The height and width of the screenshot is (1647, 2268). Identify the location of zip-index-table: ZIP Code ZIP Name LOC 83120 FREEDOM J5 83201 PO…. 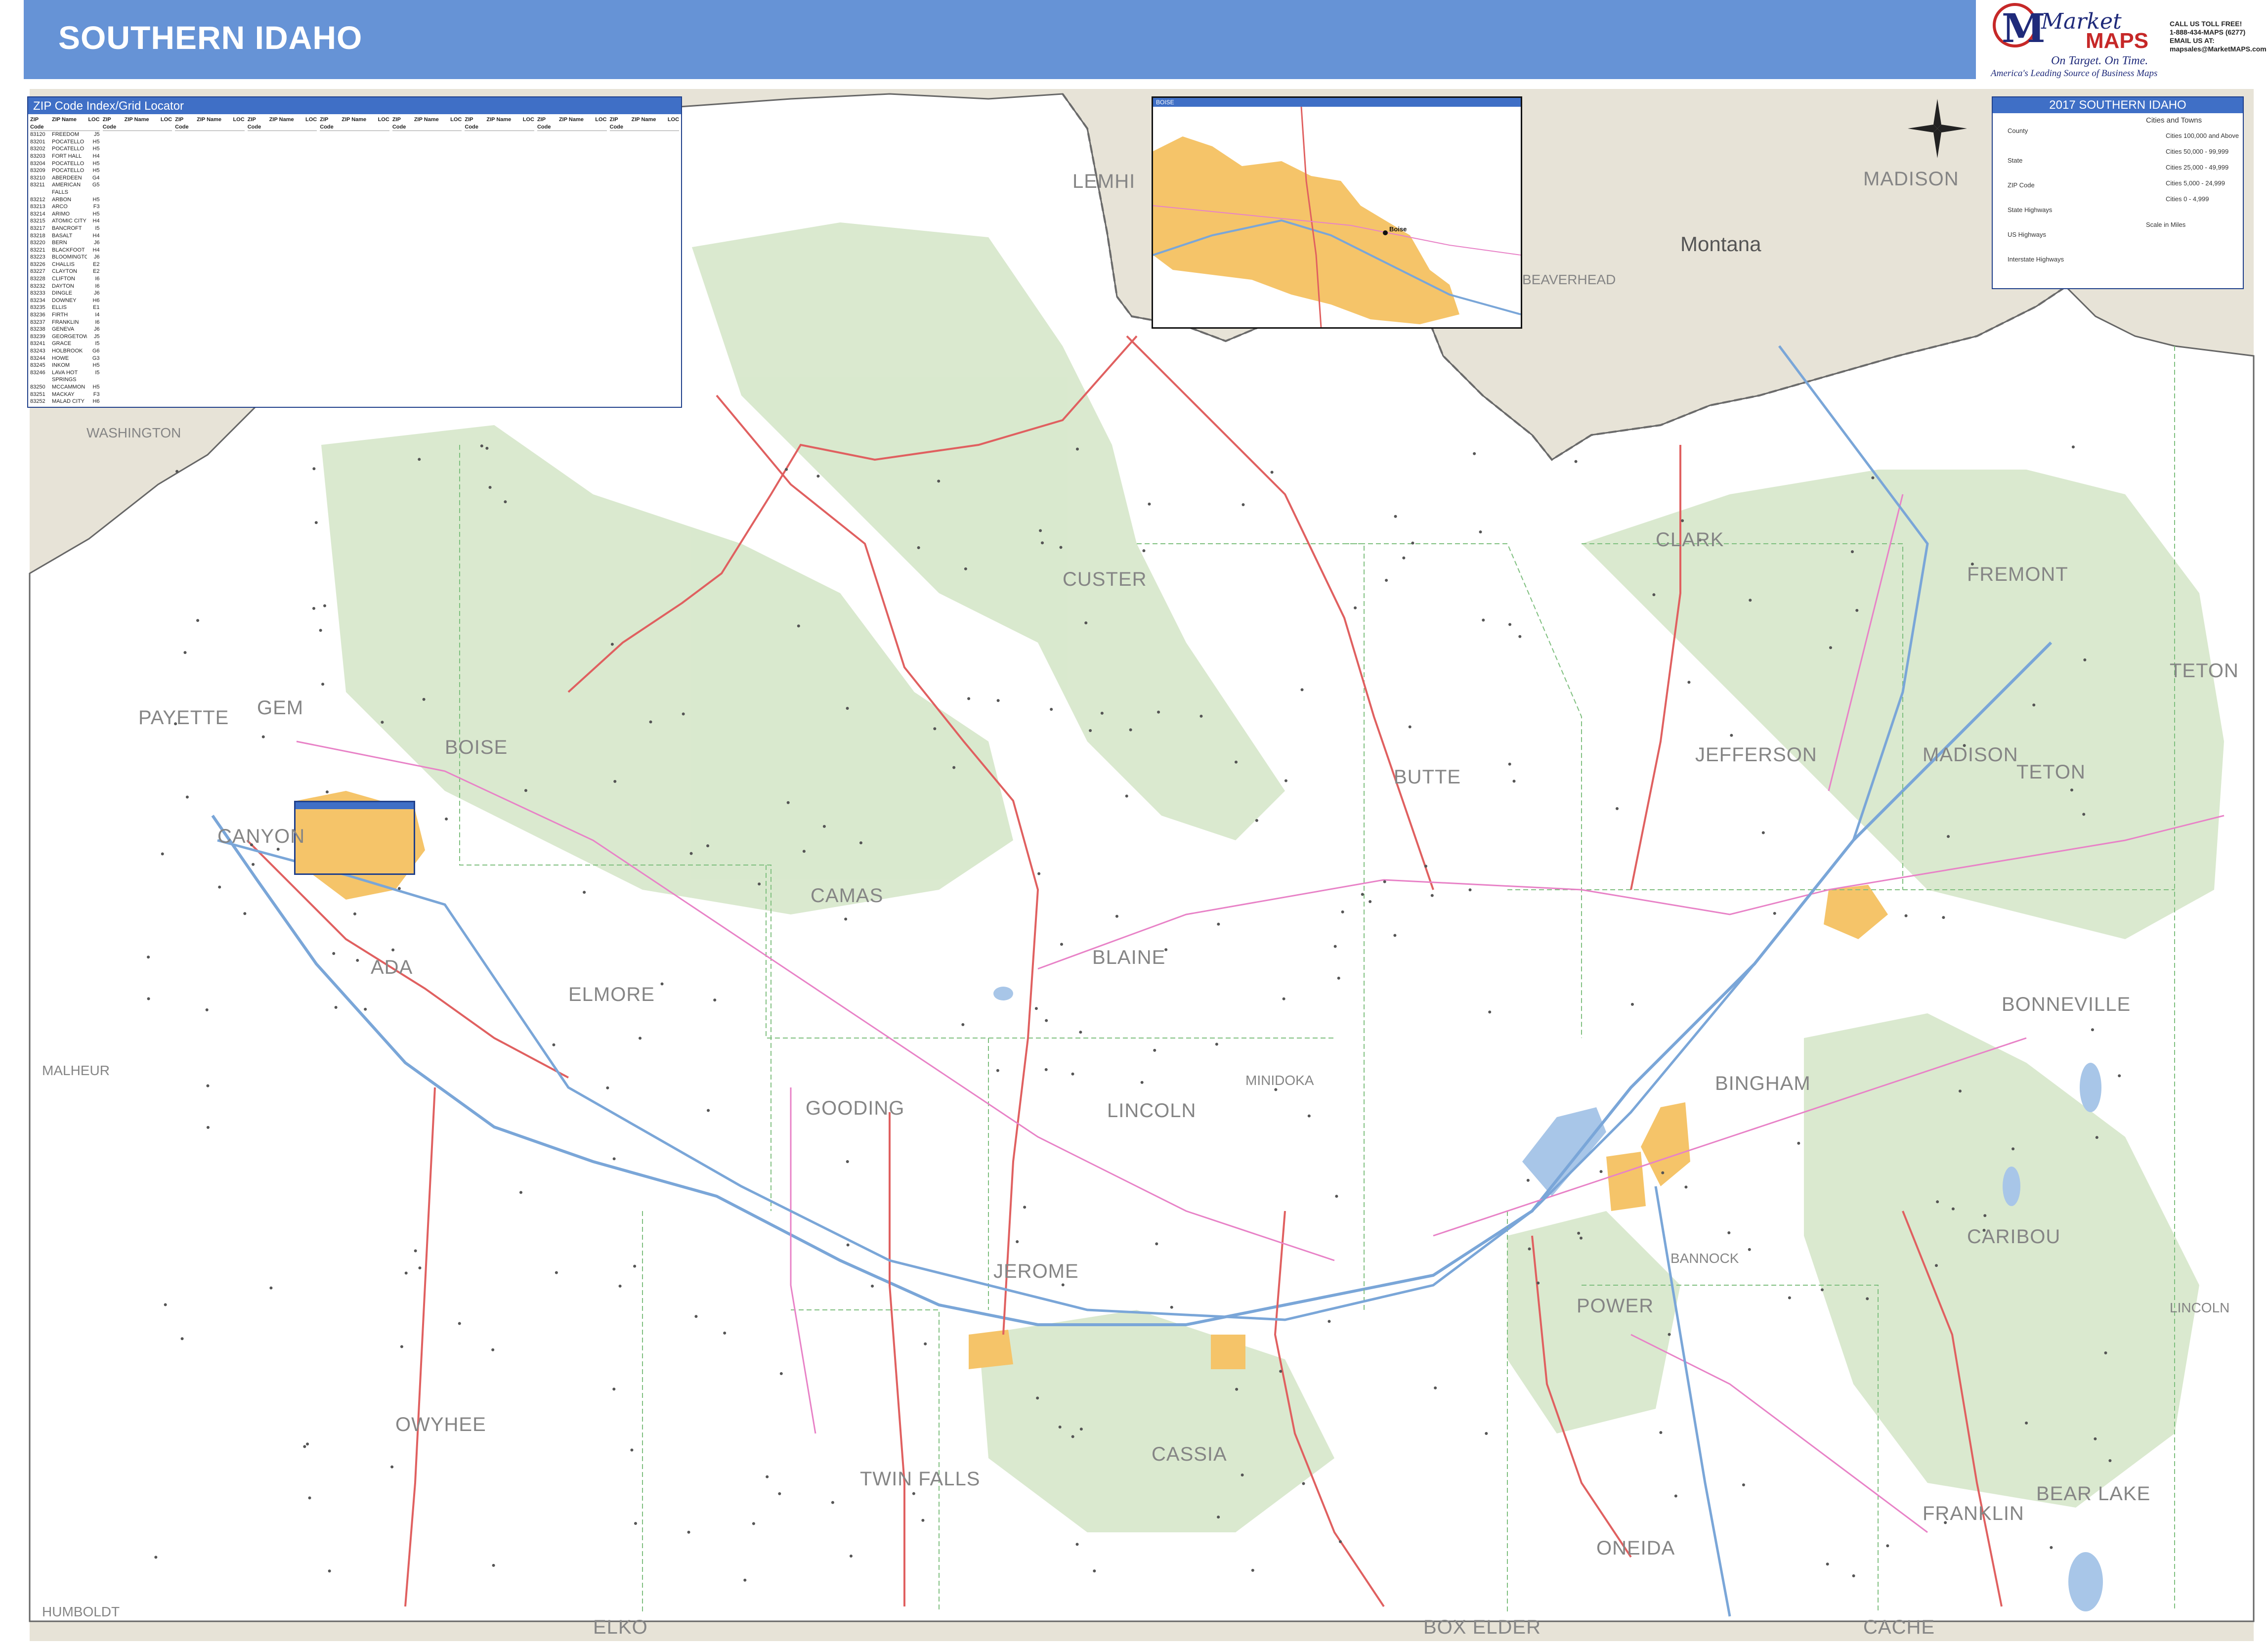
(355, 260).